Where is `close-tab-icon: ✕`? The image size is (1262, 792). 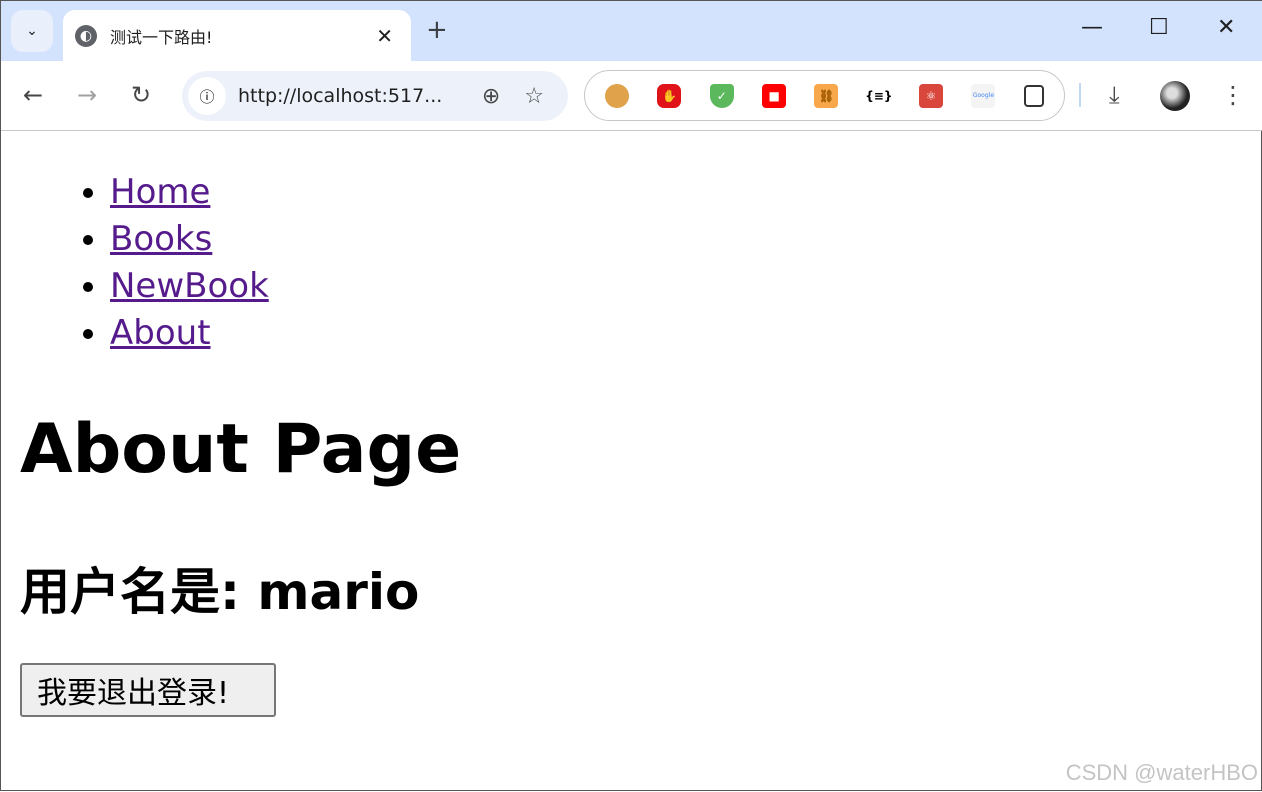
close-tab-icon: ✕ is located at coordinates (384, 36).